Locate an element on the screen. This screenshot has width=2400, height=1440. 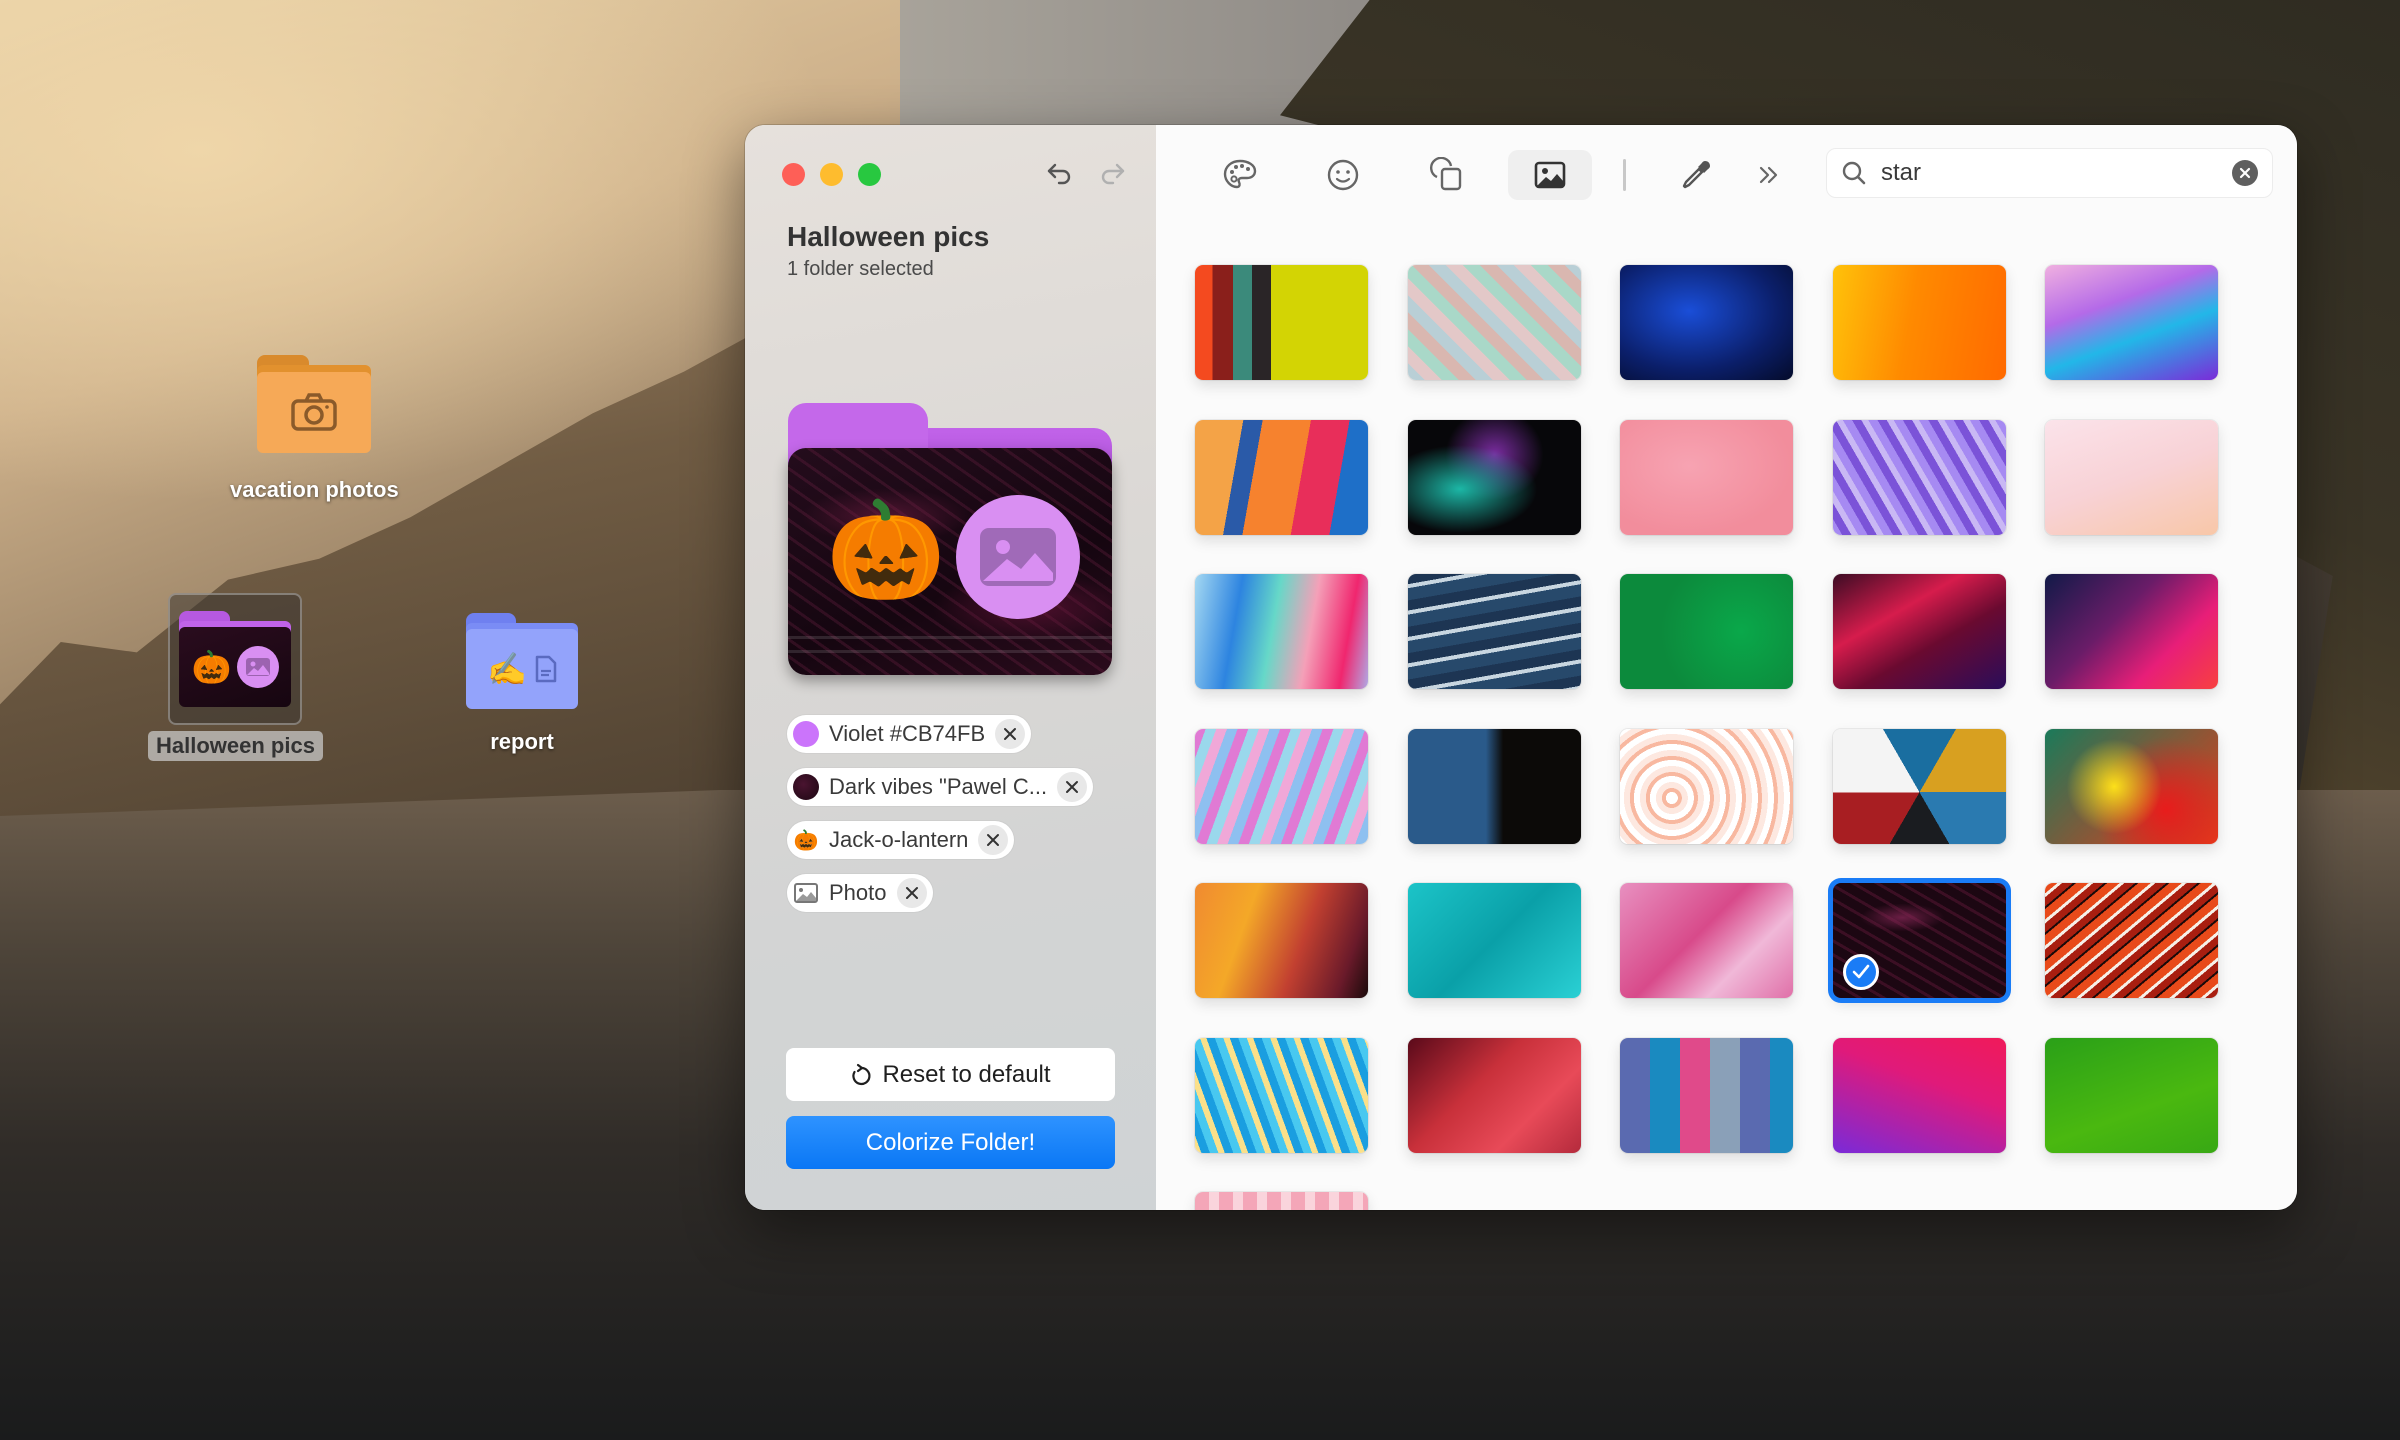
colorize-folder-button: Colorize Folder! is located at coordinates (950, 1142).